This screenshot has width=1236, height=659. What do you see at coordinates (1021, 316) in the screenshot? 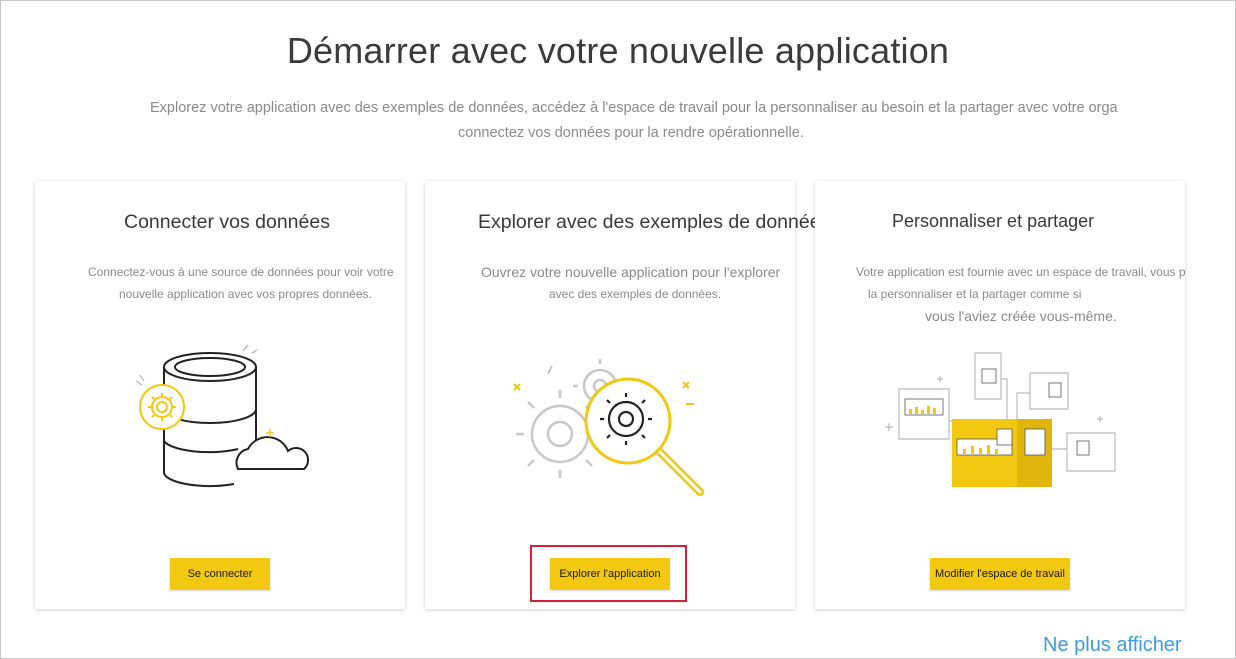
I see `card-desc-line: vous l'aviez créée vous-même.` at bounding box center [1021, 316].